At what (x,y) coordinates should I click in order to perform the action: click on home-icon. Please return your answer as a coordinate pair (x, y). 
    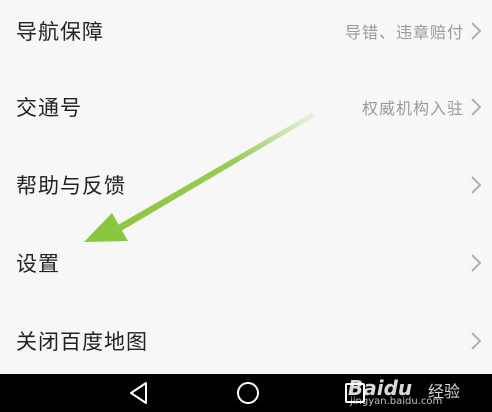
    Looking at the image, I should click on (248, 393).